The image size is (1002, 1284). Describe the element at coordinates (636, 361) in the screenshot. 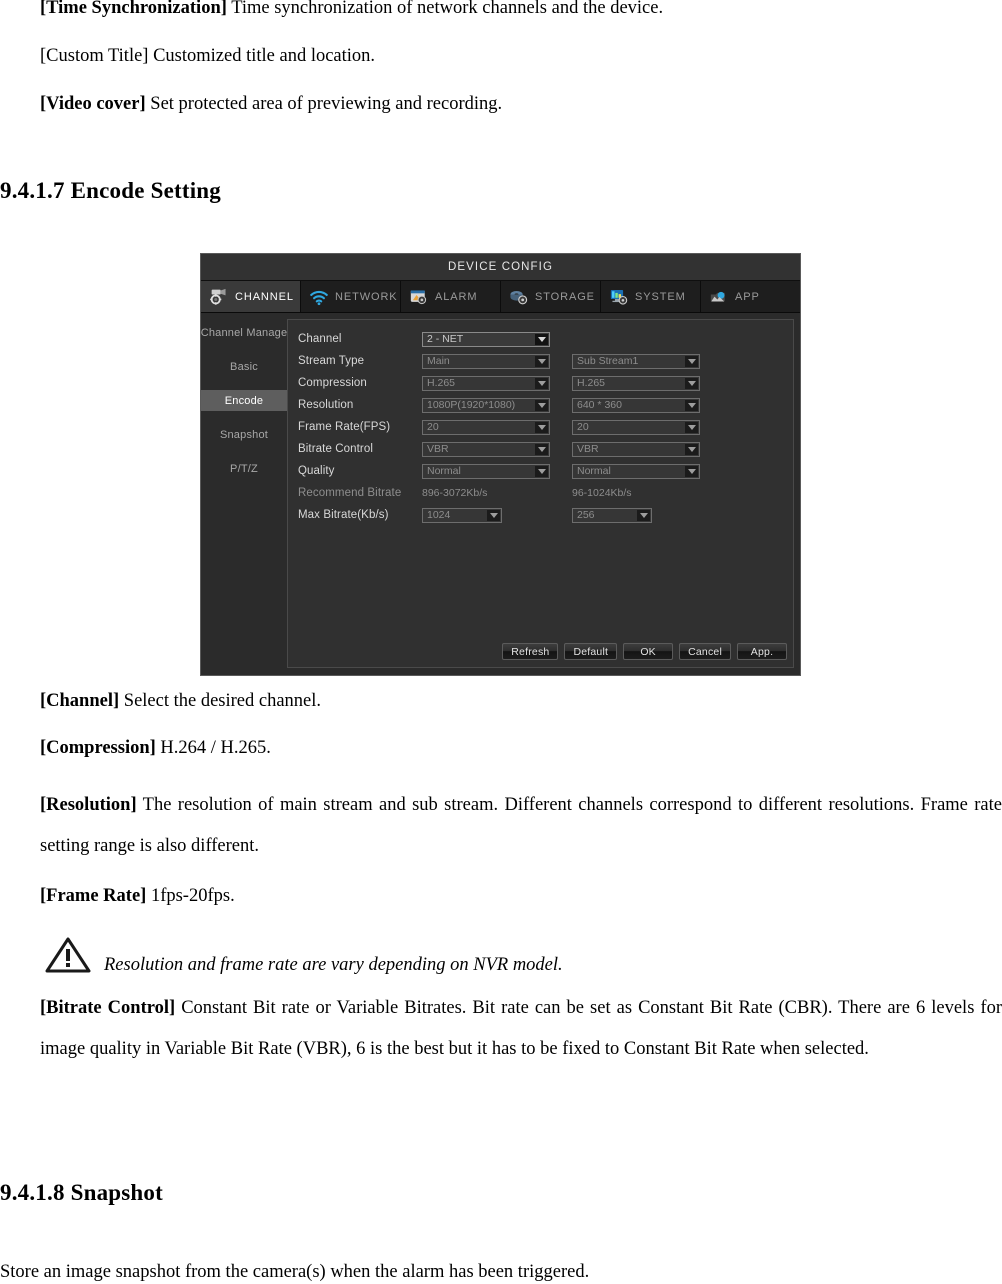

I see `select-stream-type-sub: Sub Stream1` at that location.